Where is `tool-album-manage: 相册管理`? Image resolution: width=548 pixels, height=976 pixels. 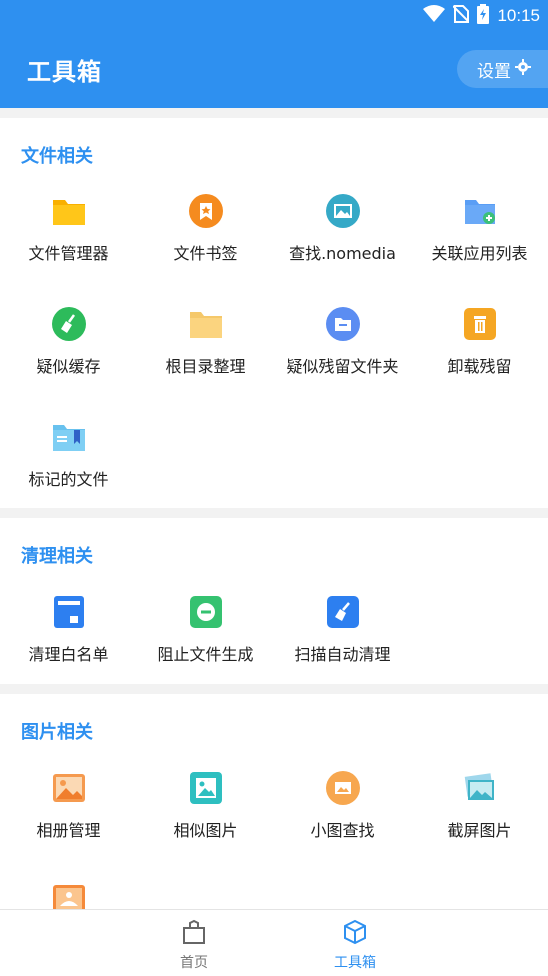 tool-album-manage: 相册管理 is located at coordinates (68, 816).